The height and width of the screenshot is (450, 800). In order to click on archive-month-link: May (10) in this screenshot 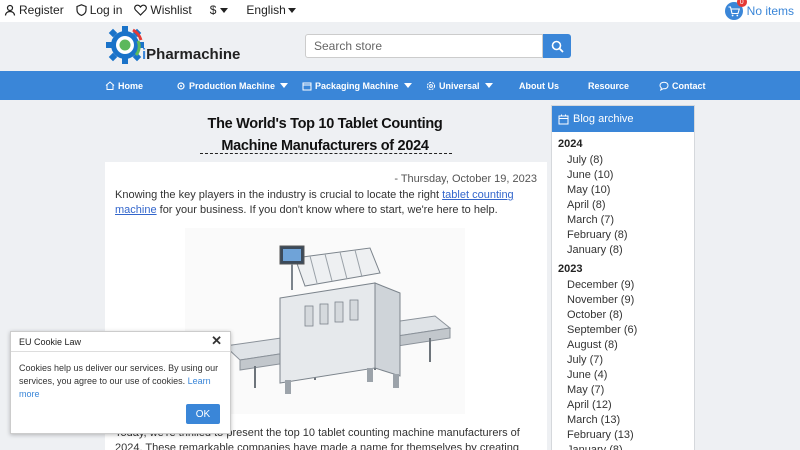, I will do `click(630, 190)`.